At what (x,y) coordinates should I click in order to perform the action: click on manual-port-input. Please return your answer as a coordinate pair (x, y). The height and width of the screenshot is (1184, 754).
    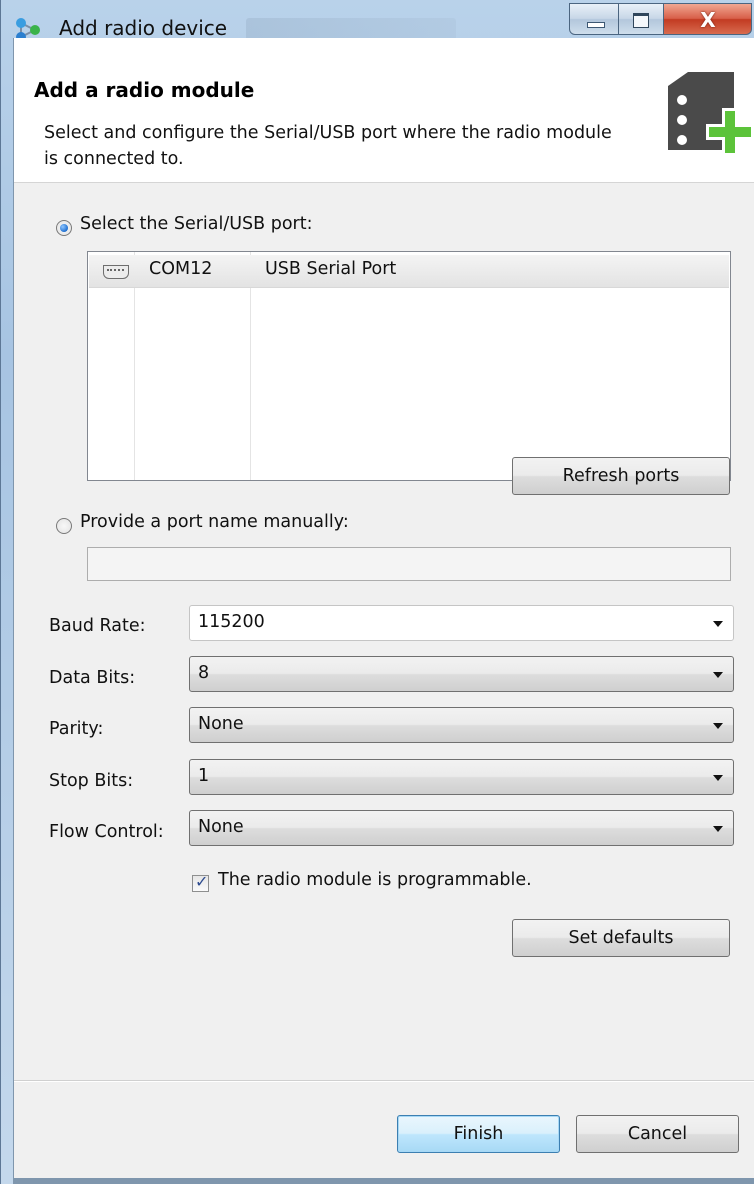
    Looking at the image, I should click on (409, 564).